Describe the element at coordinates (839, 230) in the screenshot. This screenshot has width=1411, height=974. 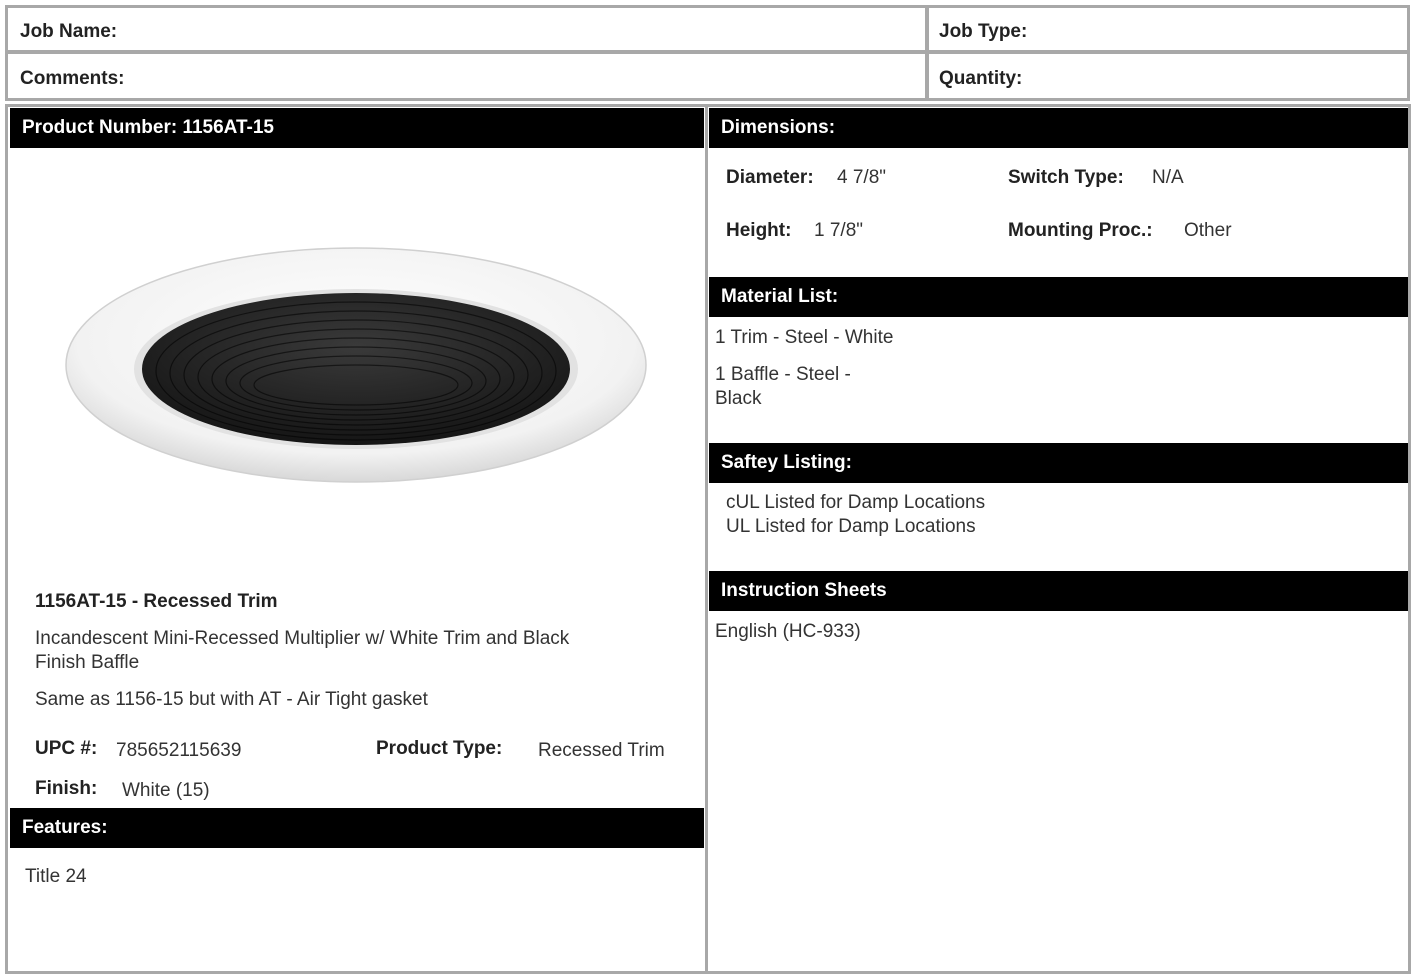
I see `height-value: 1 7/8"` at that location.